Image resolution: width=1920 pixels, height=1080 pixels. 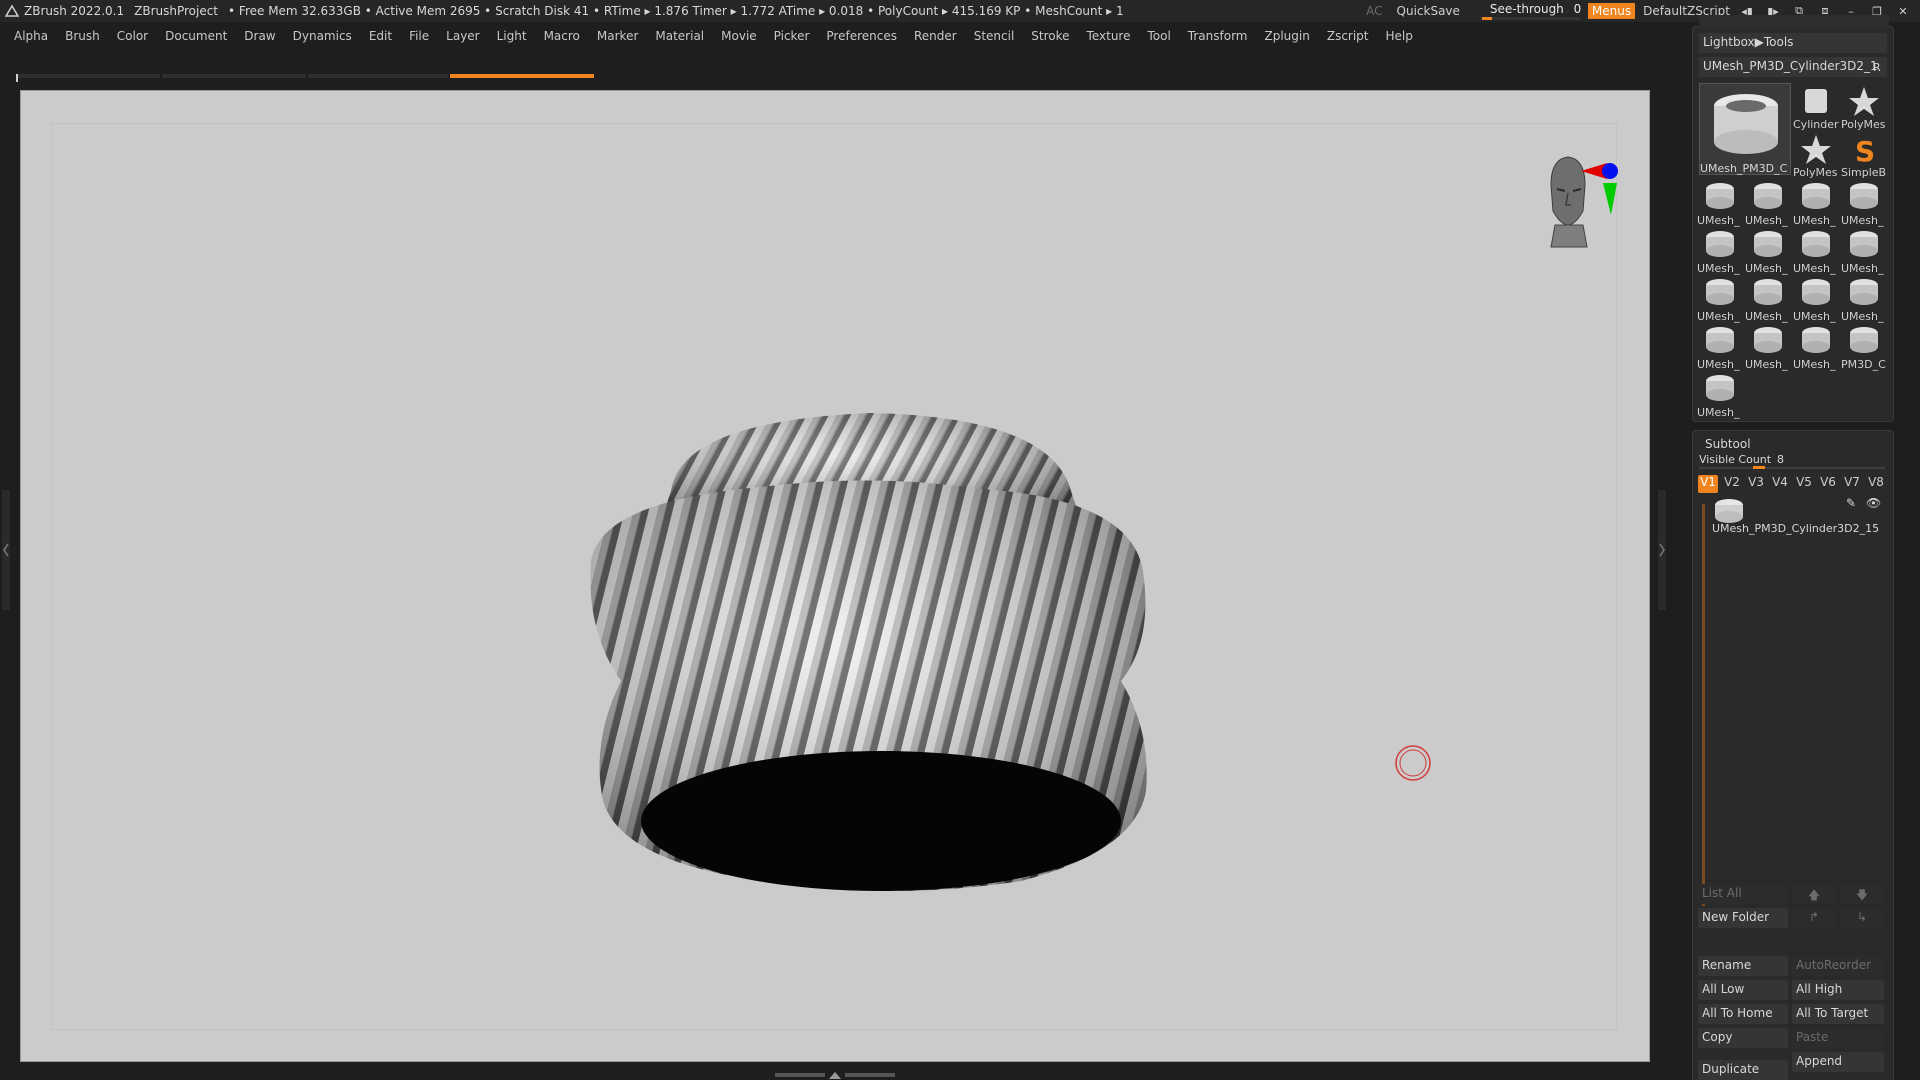 I want to click on menu-document: Document, so click(x=196, y=36).